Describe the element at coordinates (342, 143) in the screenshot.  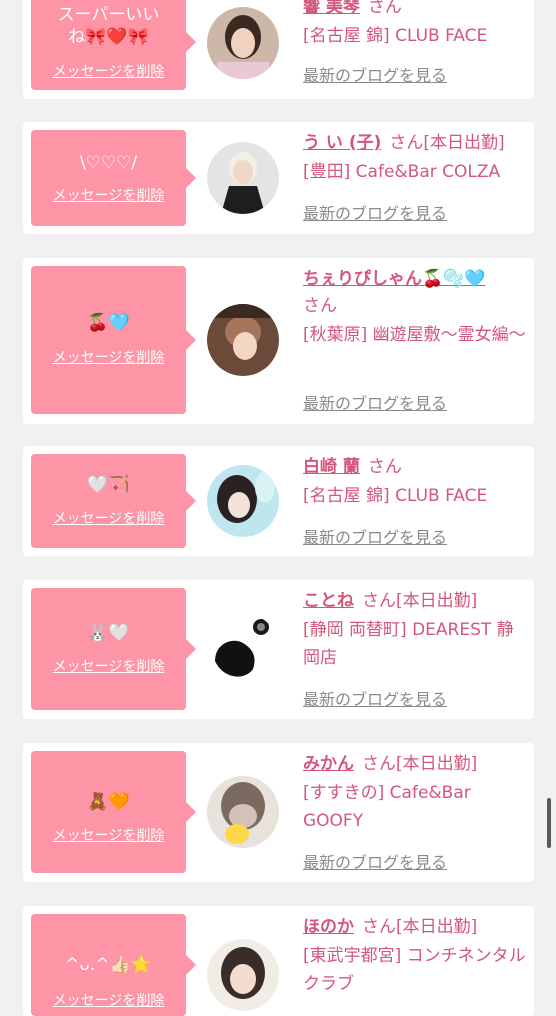
I see `girl-name-link: う い (子)` at that location.